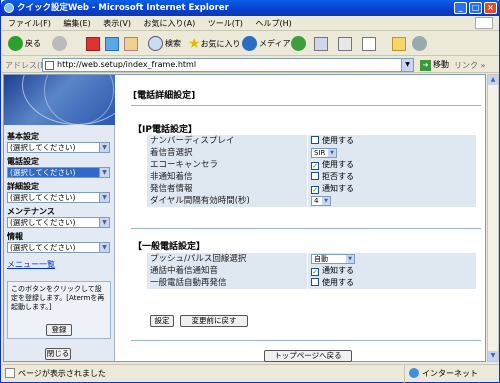 Image resolution: width=500 pixels, height=383 pixels. What do you see at coordinates (493, 218) in the screenshot?
I see `vertical-scrollbar: ▲ ▼` at bounding box center [493, 218].